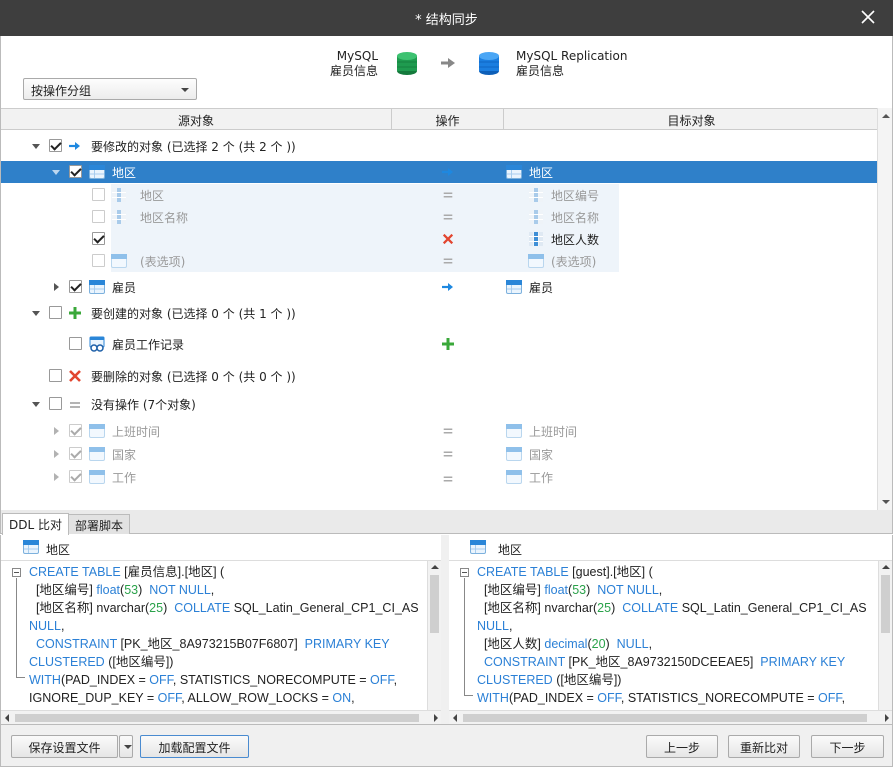 The image size is (893, 767). I want to click on recompare-button: 重新比对, so click(764, 746).